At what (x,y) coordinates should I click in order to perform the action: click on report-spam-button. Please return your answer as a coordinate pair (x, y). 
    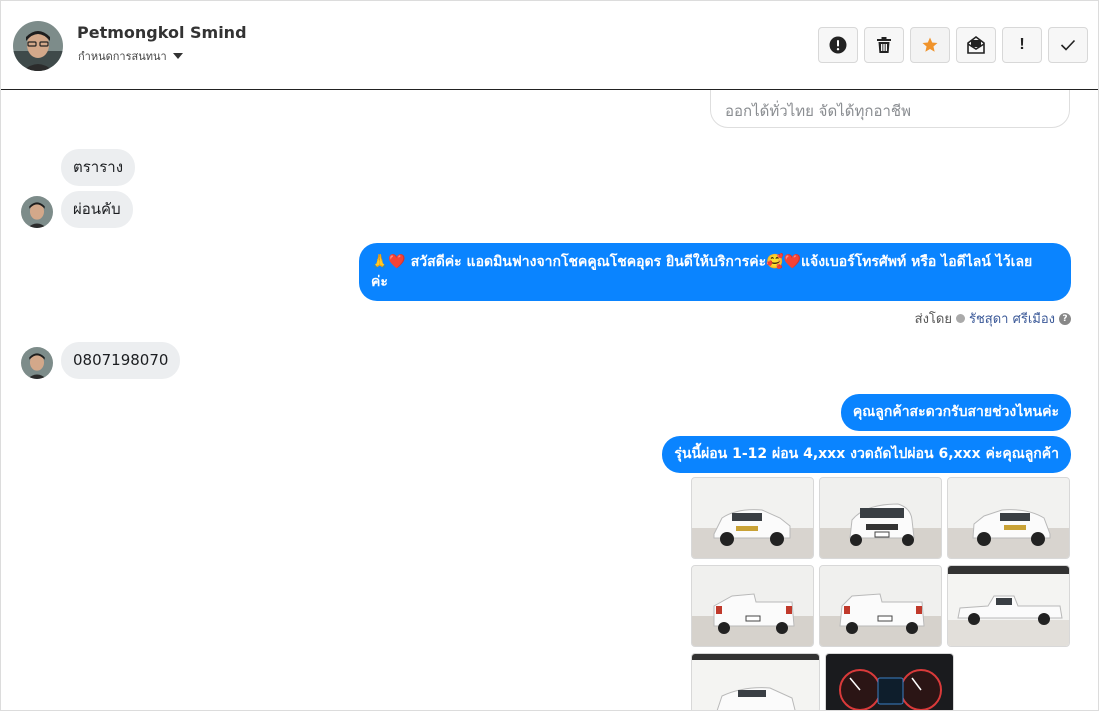
    Looking at the image, I should click on (838, 45).